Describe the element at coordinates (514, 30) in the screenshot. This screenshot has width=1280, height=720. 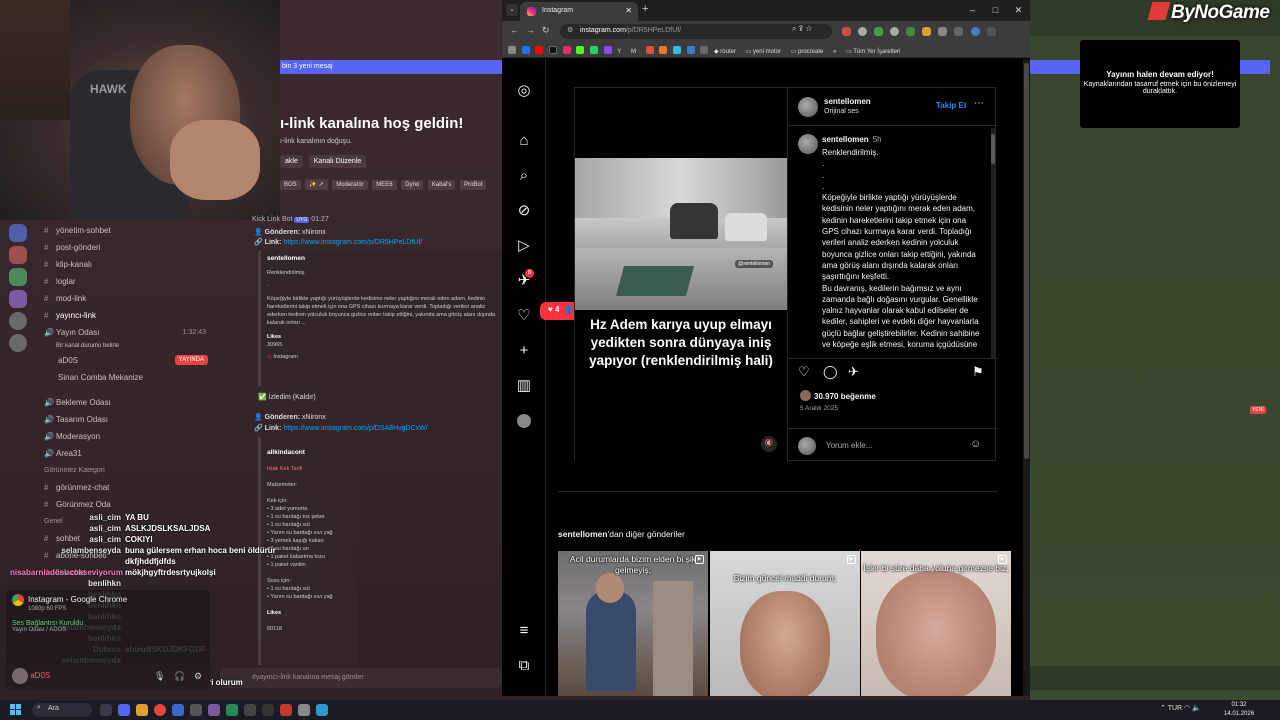
I see `back-icon: ←` at that location.